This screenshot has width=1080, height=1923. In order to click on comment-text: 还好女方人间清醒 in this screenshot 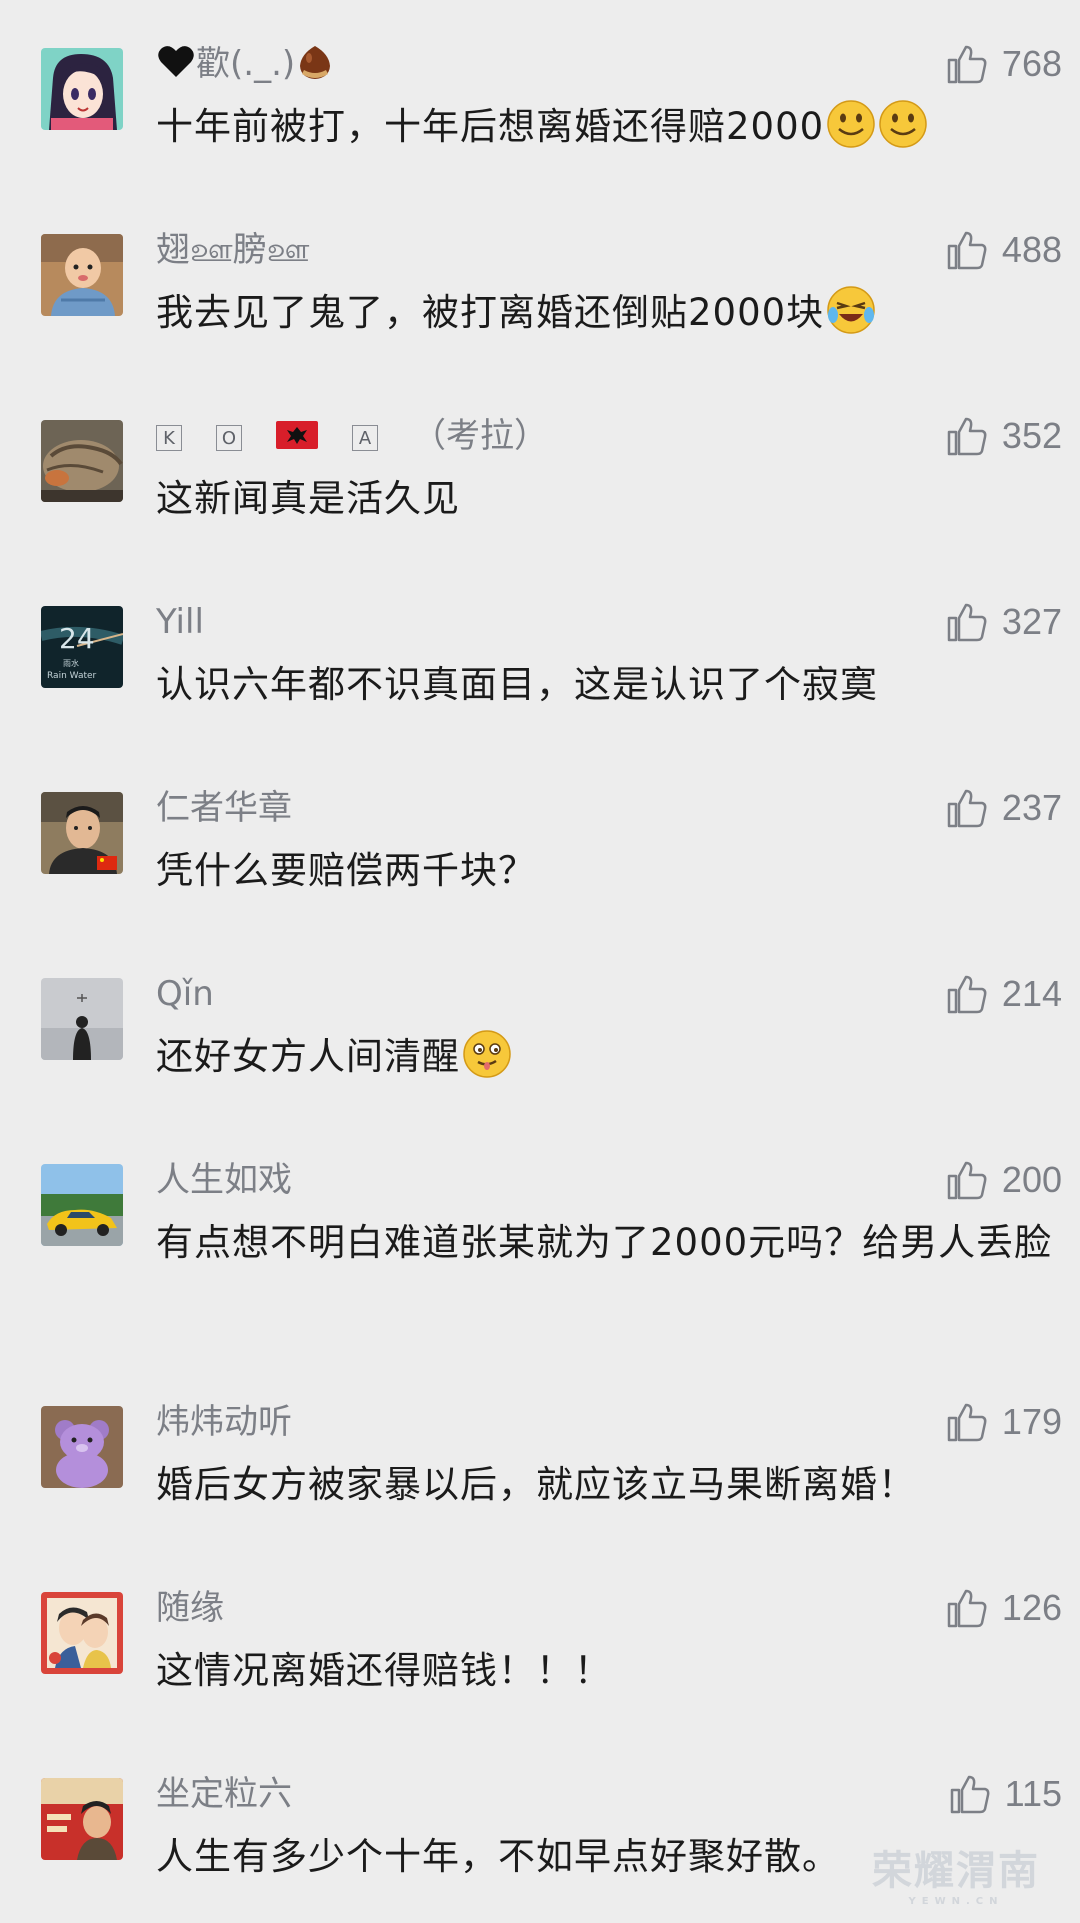, I will do `click(606, 1057)`.